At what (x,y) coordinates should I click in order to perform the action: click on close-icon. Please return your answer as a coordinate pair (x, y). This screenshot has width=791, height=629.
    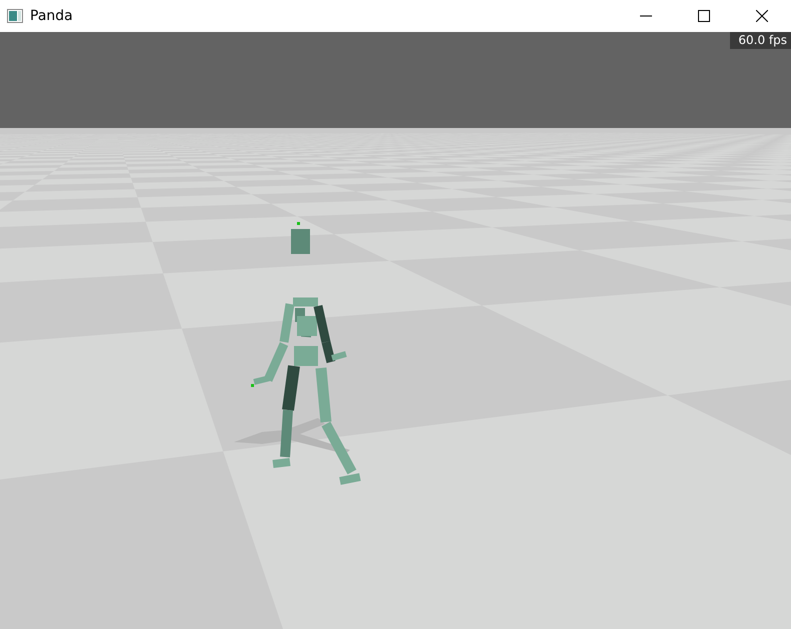
    Looking at the image, I should click on (762, 16).